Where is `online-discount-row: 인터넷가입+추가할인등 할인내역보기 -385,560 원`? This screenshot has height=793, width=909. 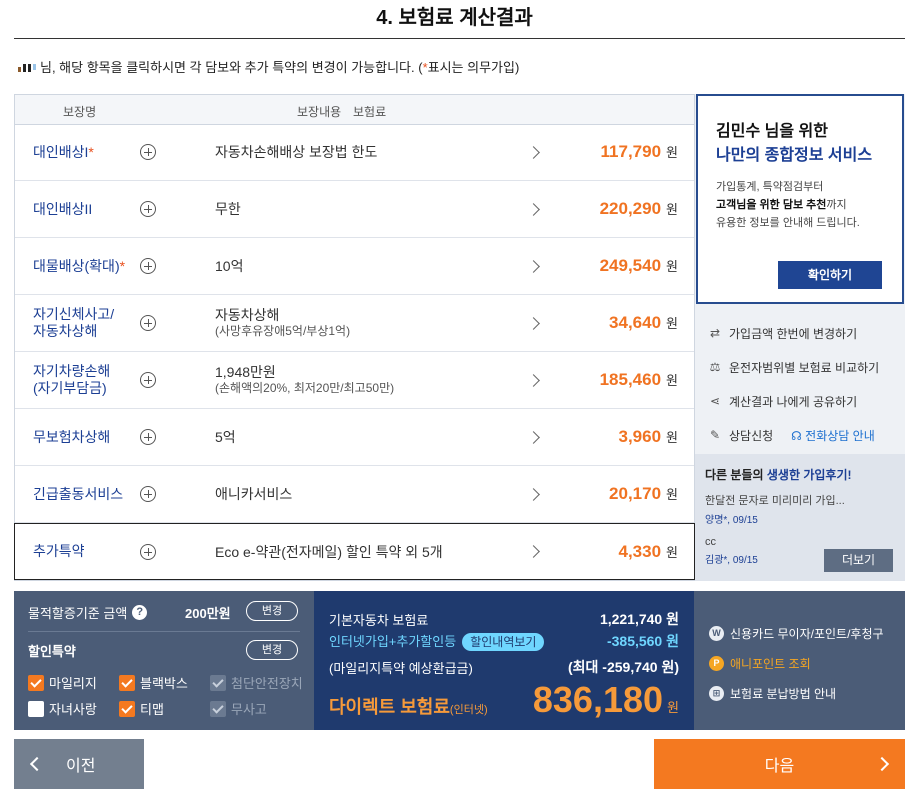
online-discount-row: 인터넷가입+추가할인등 할인내역보기 -385,560 원 is located at coordinates (504, 642).